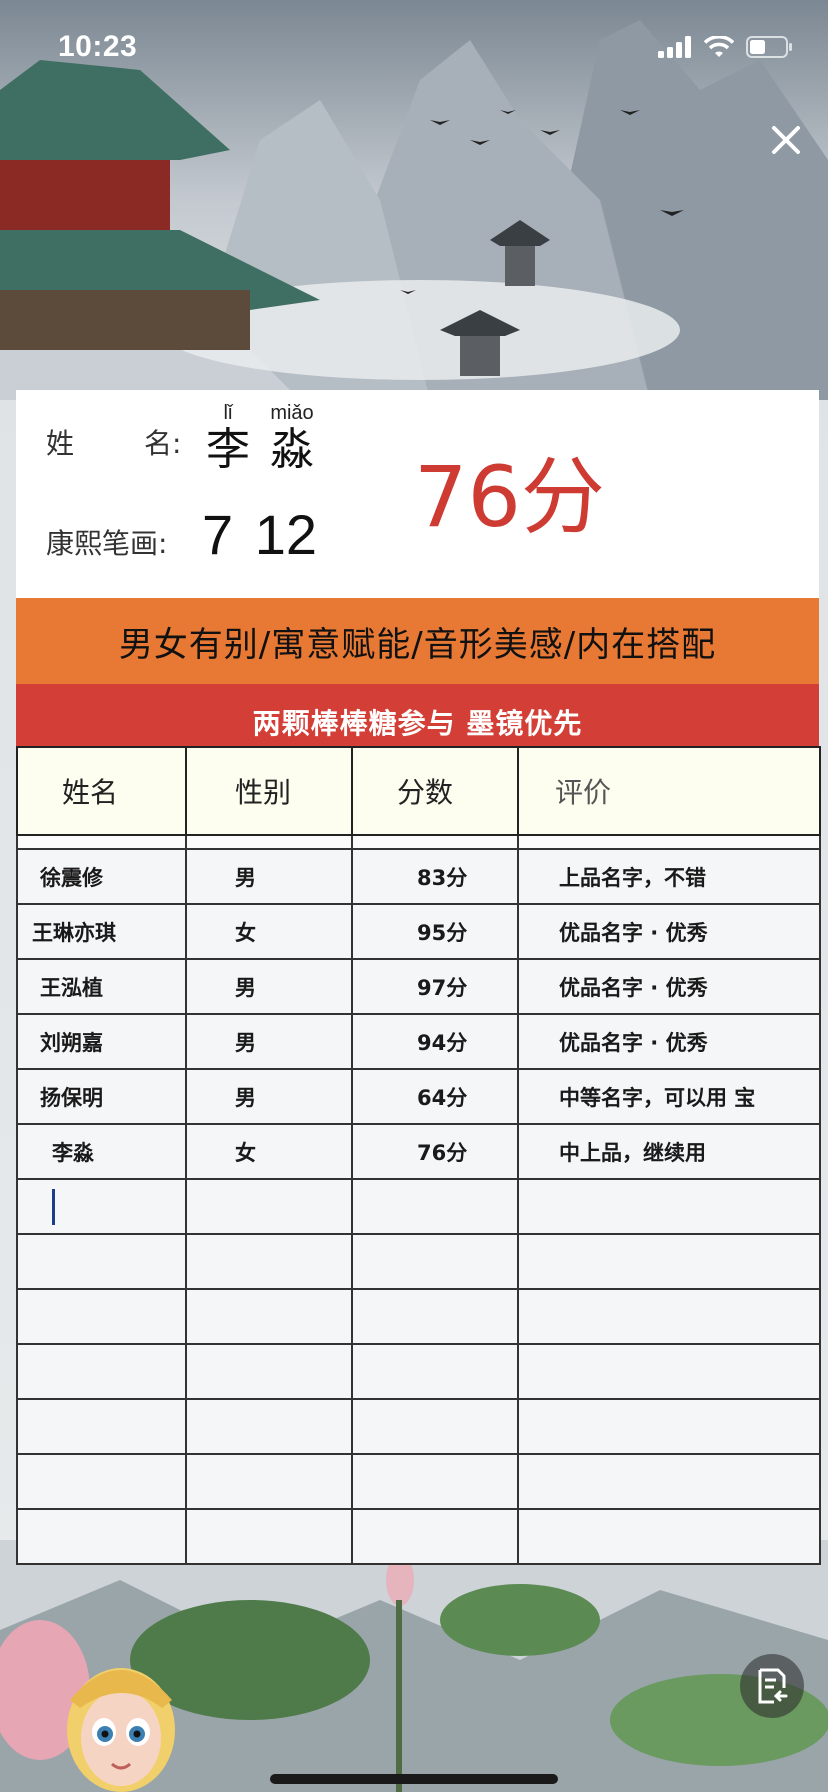 The image size is (828, 1792). I want to click on cell-evaluation: 中等名字，可以用 宝, so click(669, 1096).